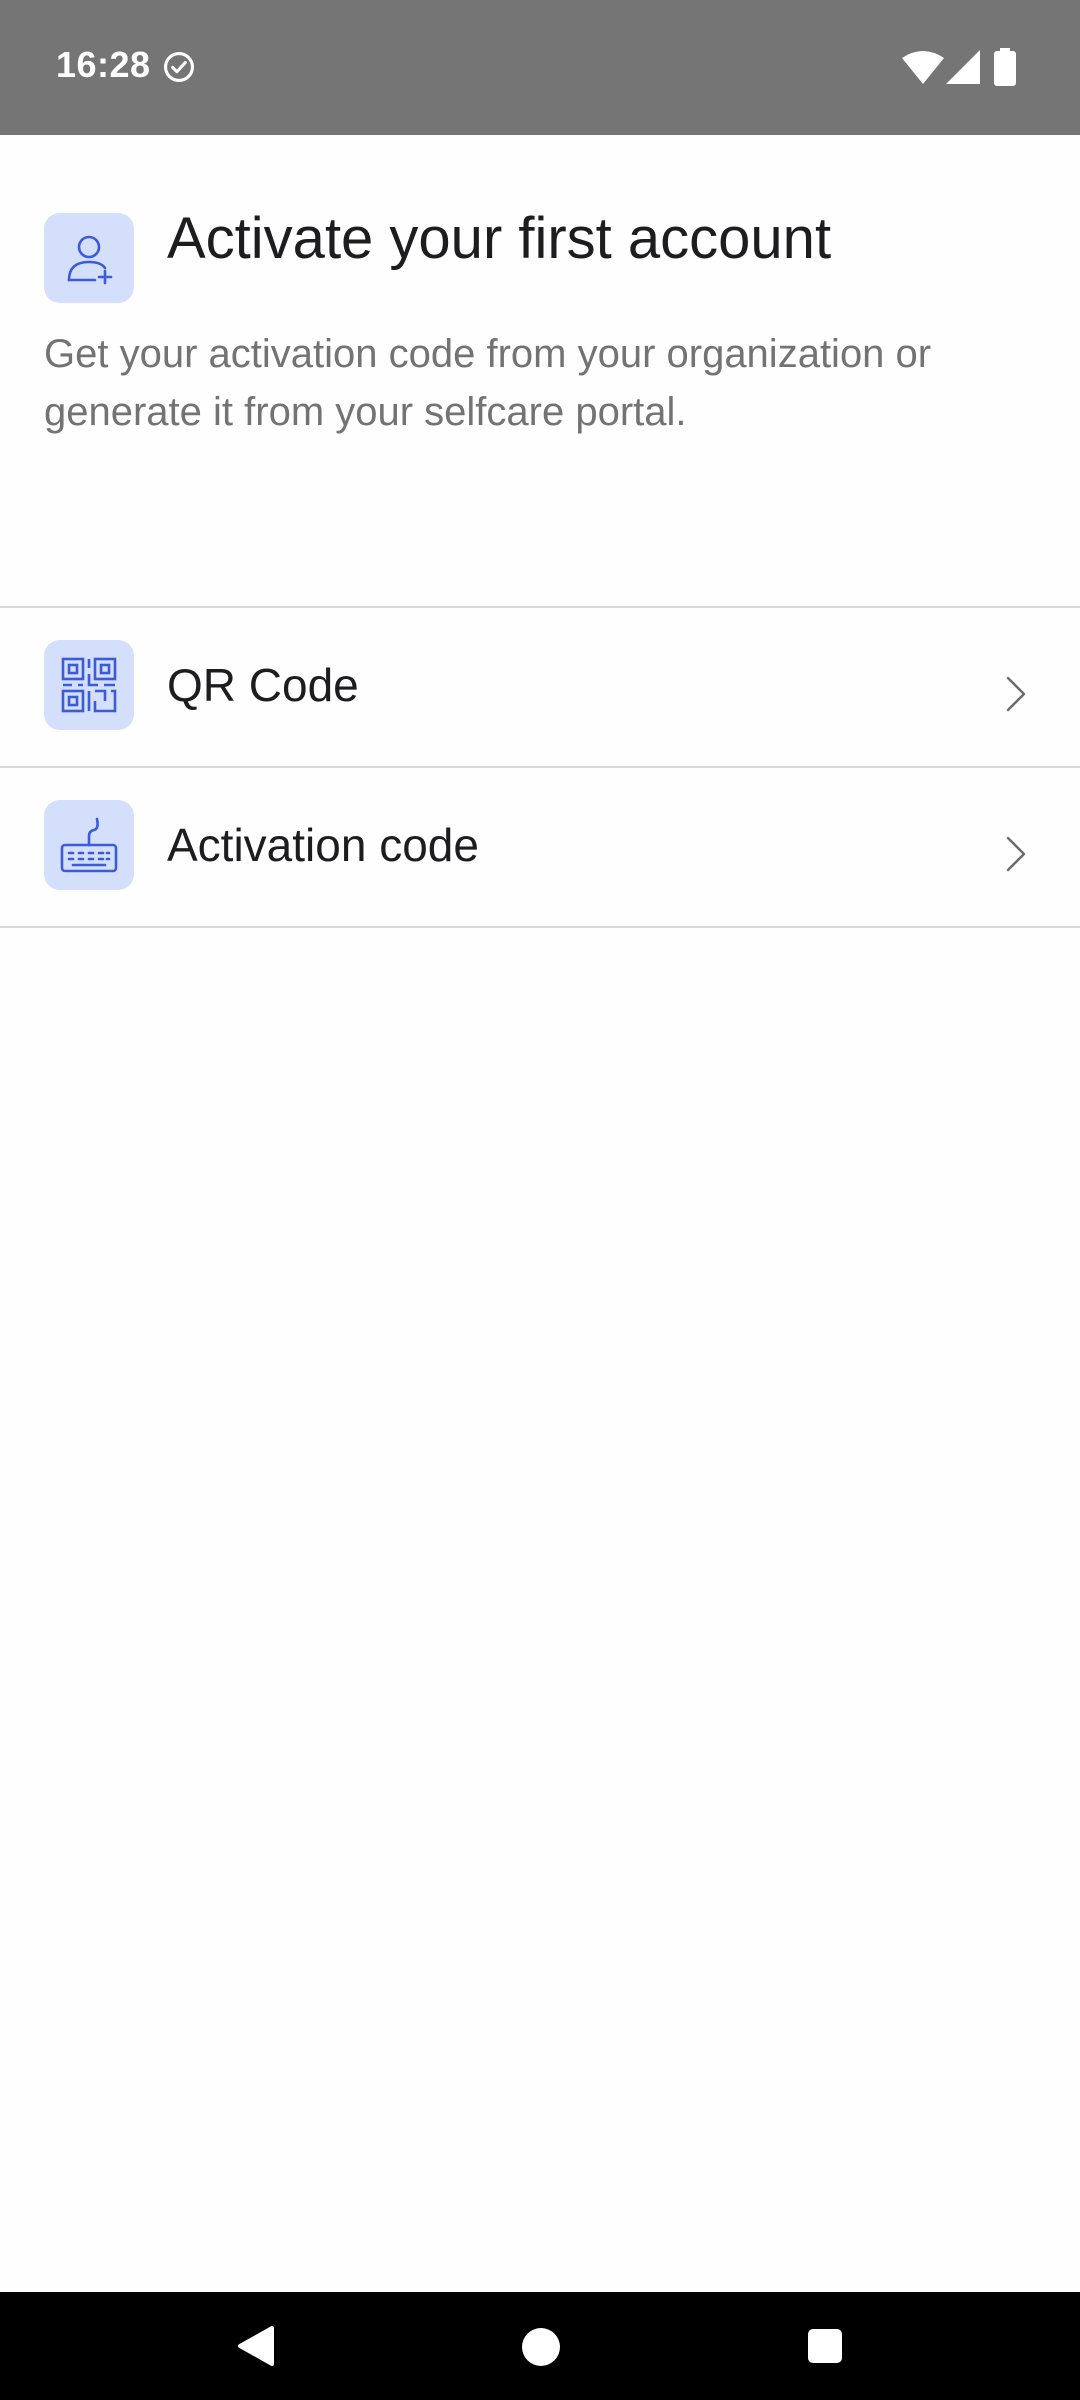 The image size is (1080, 2400). What do you see at coordinates (179, 67) in the screenshot?
I see `check-circle-icon` at bounding box center [179, 67].